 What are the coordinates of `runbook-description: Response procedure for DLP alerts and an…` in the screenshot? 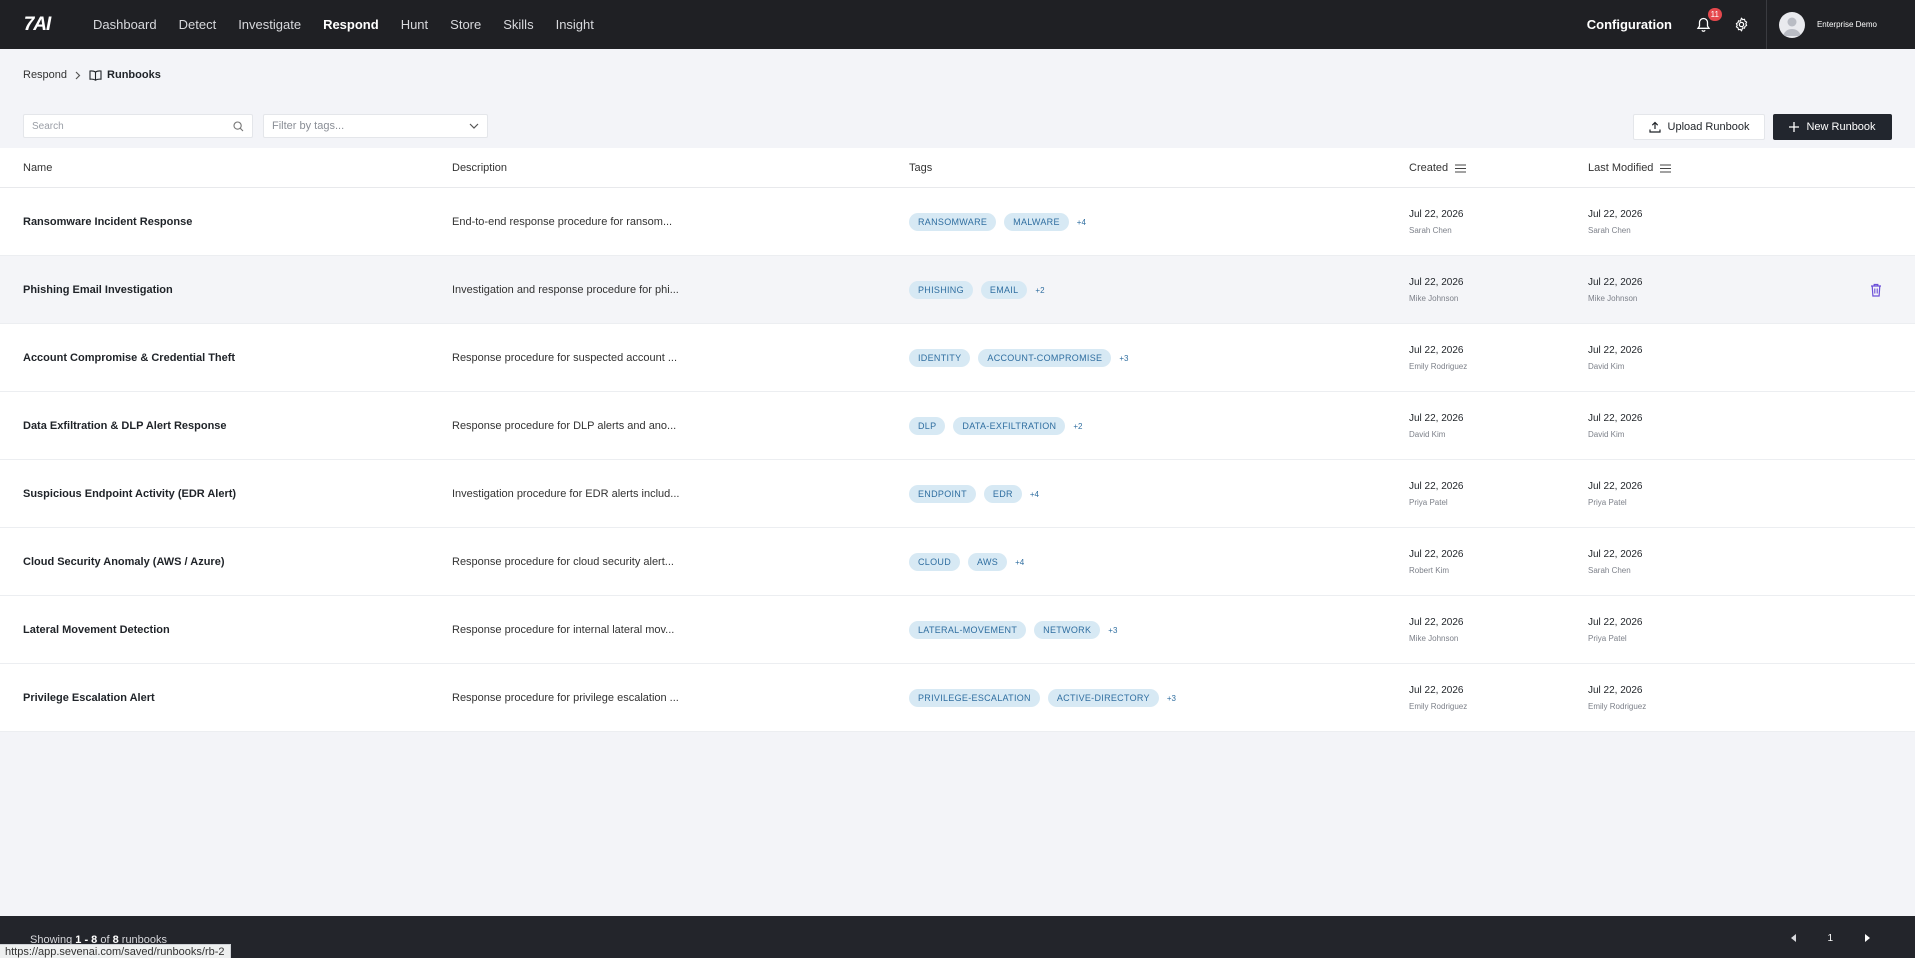 It's located at (564, 426).